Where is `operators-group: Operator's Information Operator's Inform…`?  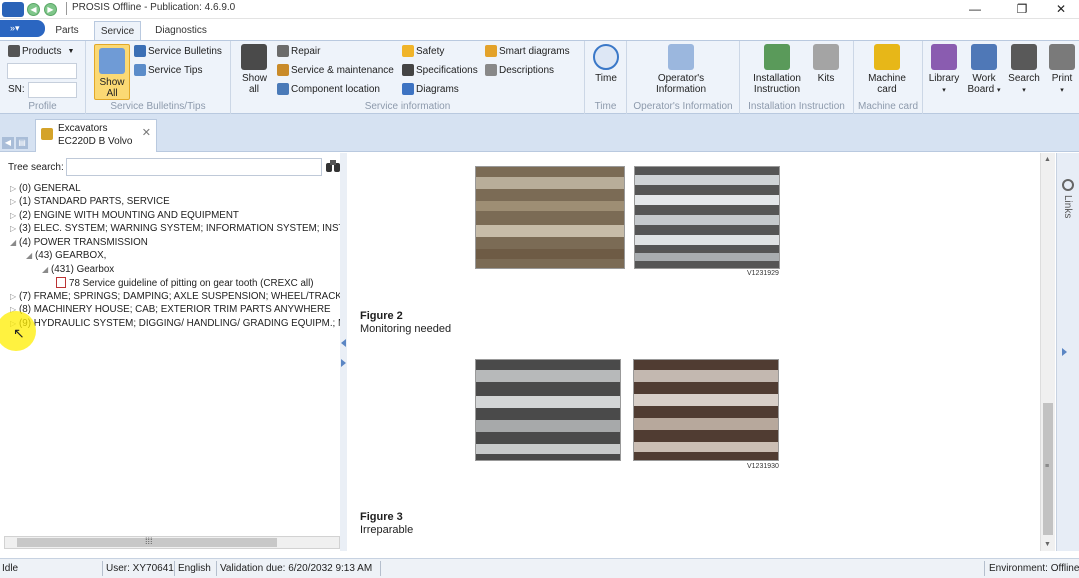 operators-group: Operator's Information Operator's Inform… is located at coordinates (683, 77).